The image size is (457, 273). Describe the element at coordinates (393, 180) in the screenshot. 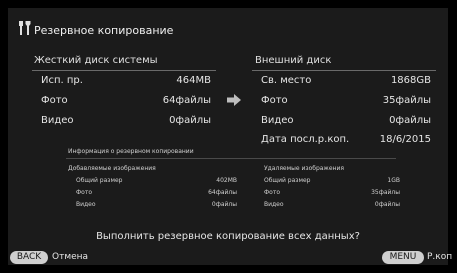

I see `row-value: 1GB` at that location.